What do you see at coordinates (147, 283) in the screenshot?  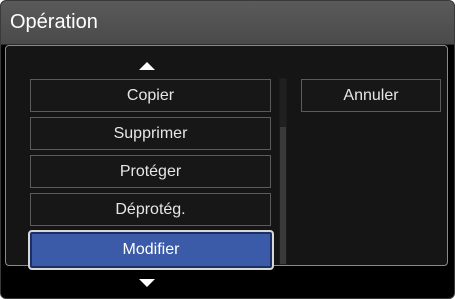 I see `scroll-down-icon` at bounding box center [147, 283].